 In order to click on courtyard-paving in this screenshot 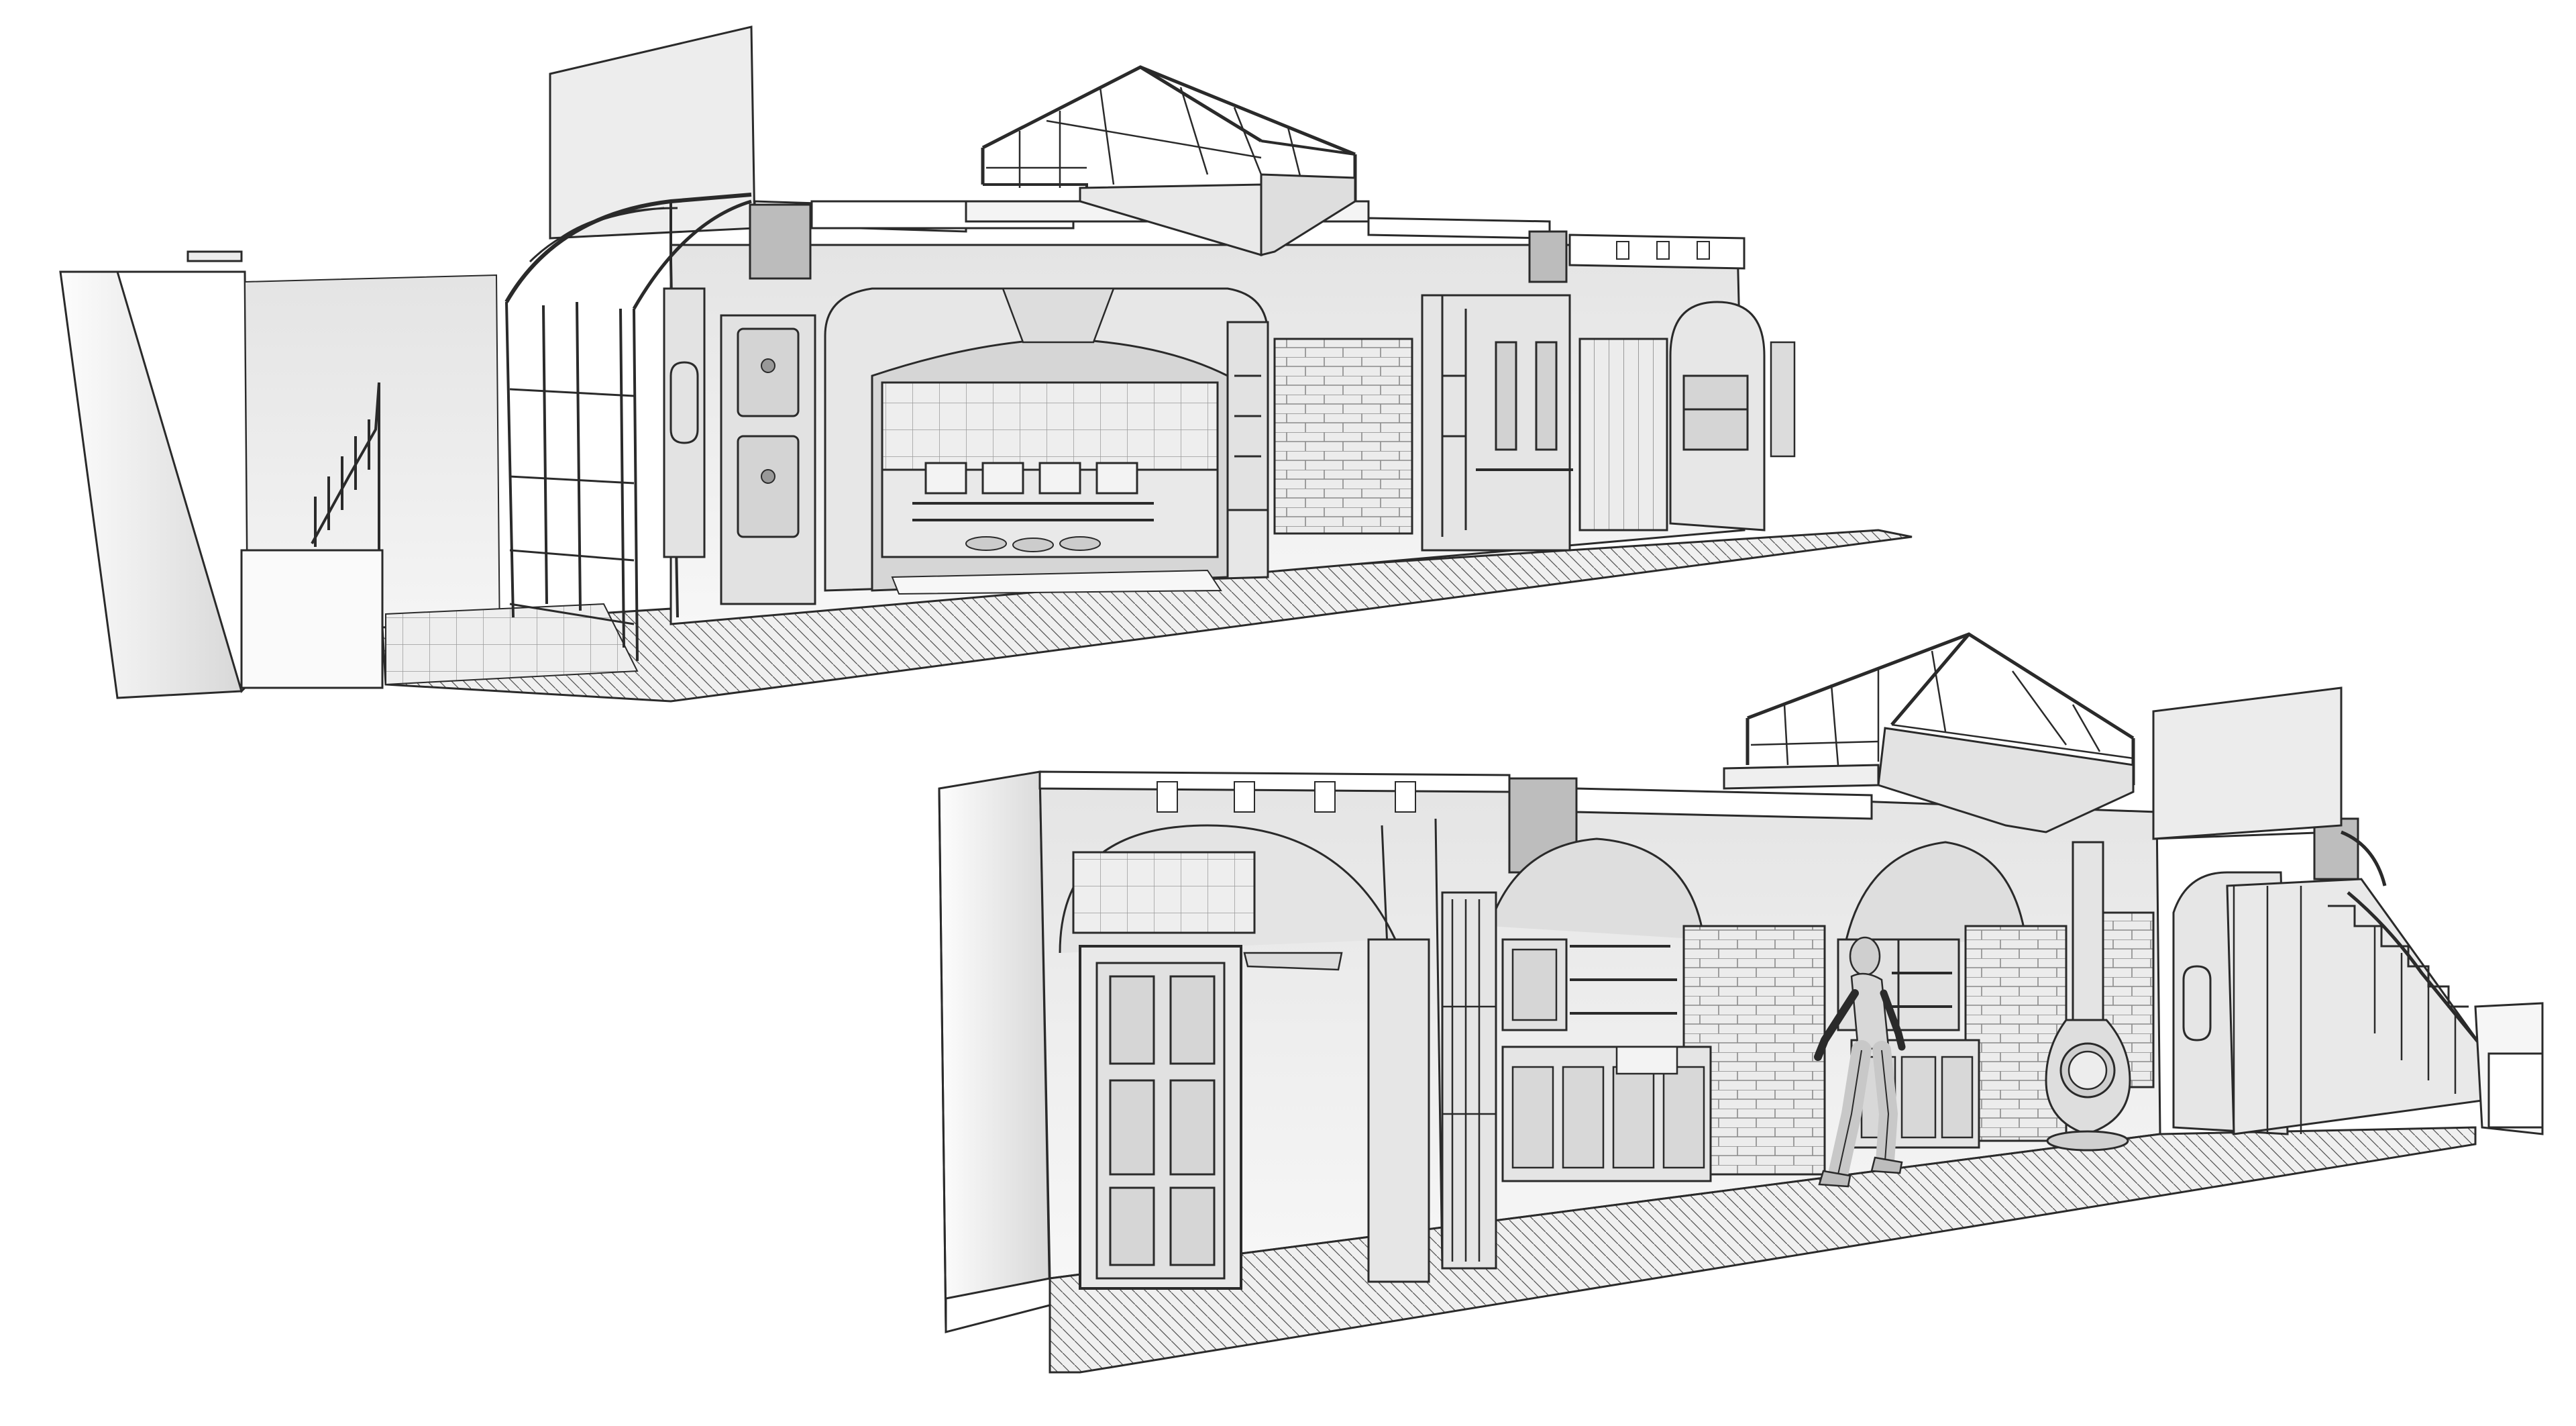, I will do `click(512, 645)`.